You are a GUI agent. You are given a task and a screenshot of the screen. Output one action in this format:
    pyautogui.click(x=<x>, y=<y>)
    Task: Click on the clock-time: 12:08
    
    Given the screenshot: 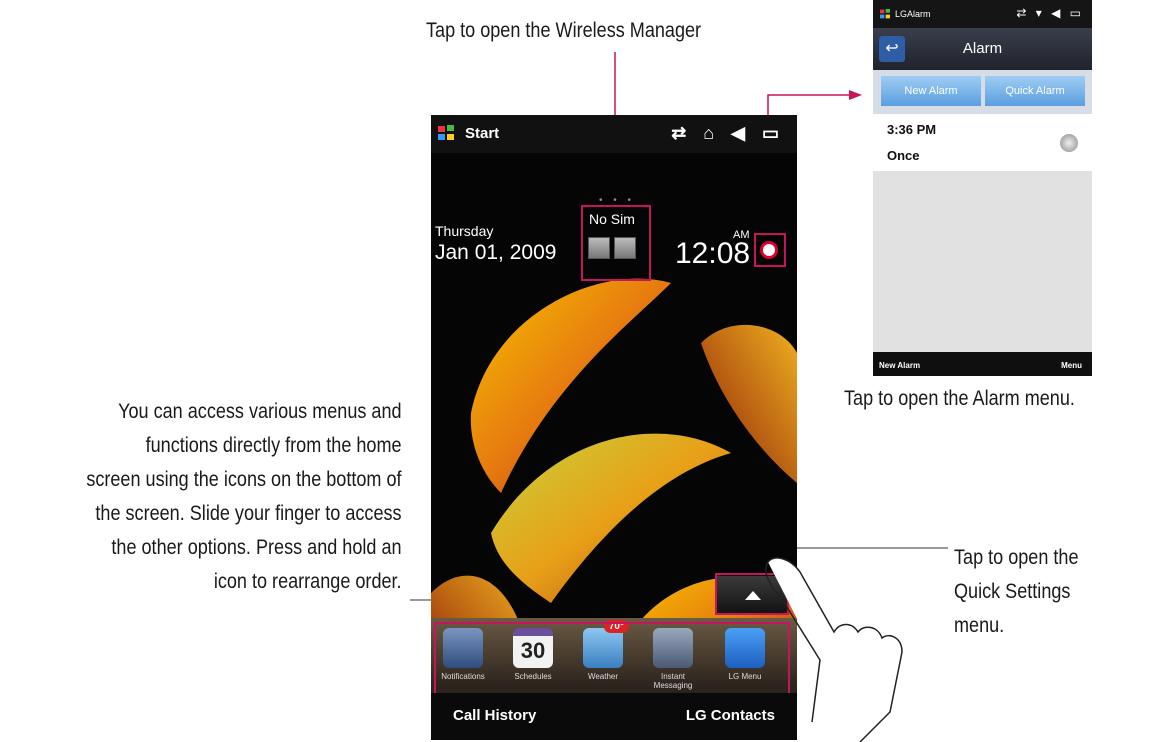 What is the action you would take?
    pyautogui.click(x=713, y=253)
    